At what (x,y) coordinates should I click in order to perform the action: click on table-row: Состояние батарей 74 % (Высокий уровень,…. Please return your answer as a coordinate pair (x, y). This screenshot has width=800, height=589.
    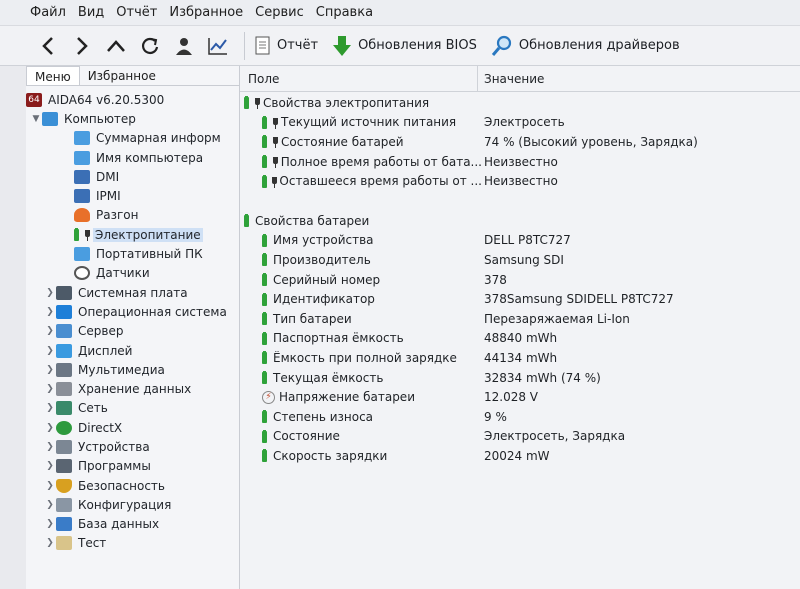
    Looking at the image, I should click on (520, 142).